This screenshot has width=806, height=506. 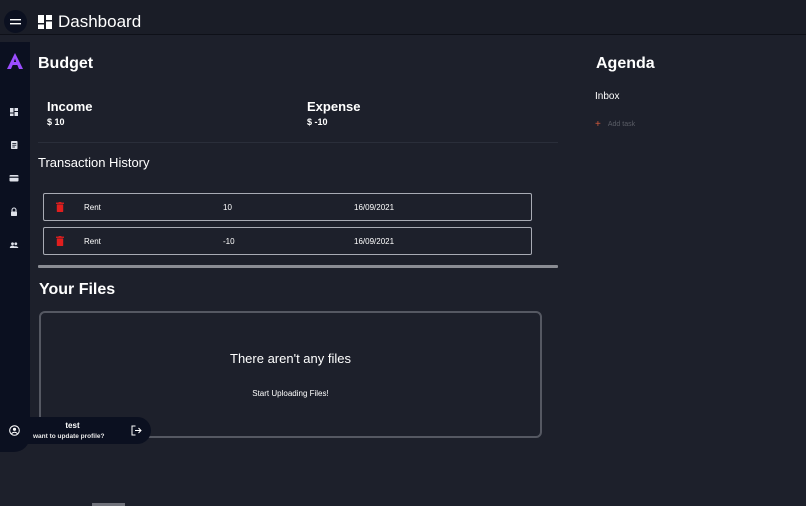 What do you see at coordinates (56, 122) in the screenshot?
I see `income-value: $ 10` at bounding box center [56, 122].